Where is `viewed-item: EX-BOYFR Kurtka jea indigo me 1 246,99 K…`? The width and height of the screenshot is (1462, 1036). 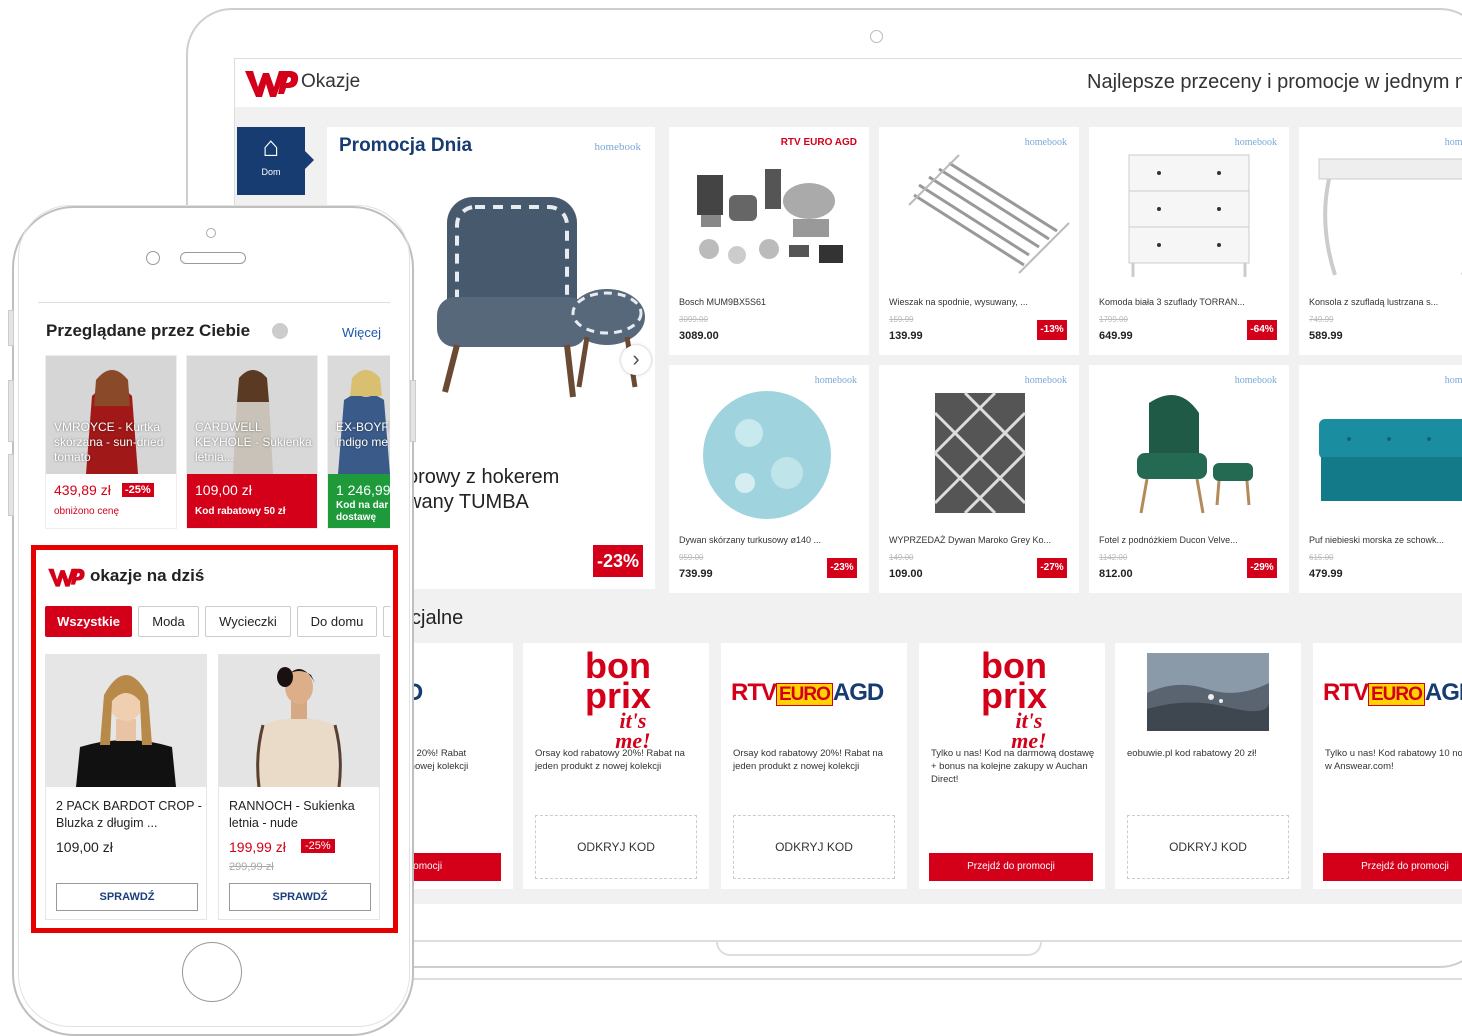
viewed-item: EX-BOYFR Kurtka jea indigo me 1 246,99 K… is located at coordinates (358, 442).